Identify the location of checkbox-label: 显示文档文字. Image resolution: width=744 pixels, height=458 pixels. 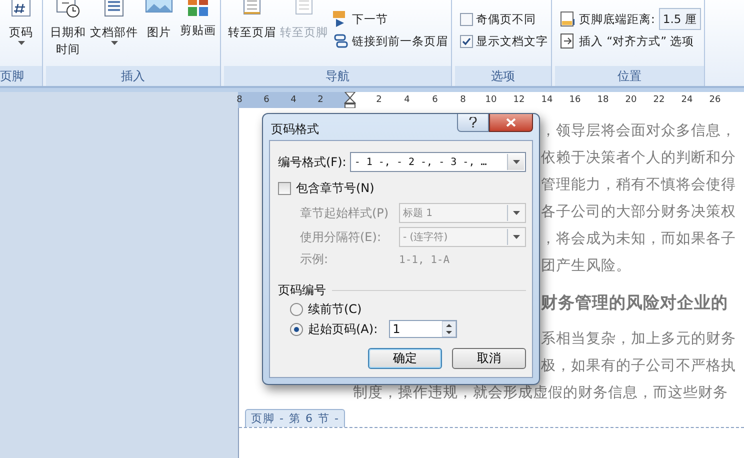
(512, 41).